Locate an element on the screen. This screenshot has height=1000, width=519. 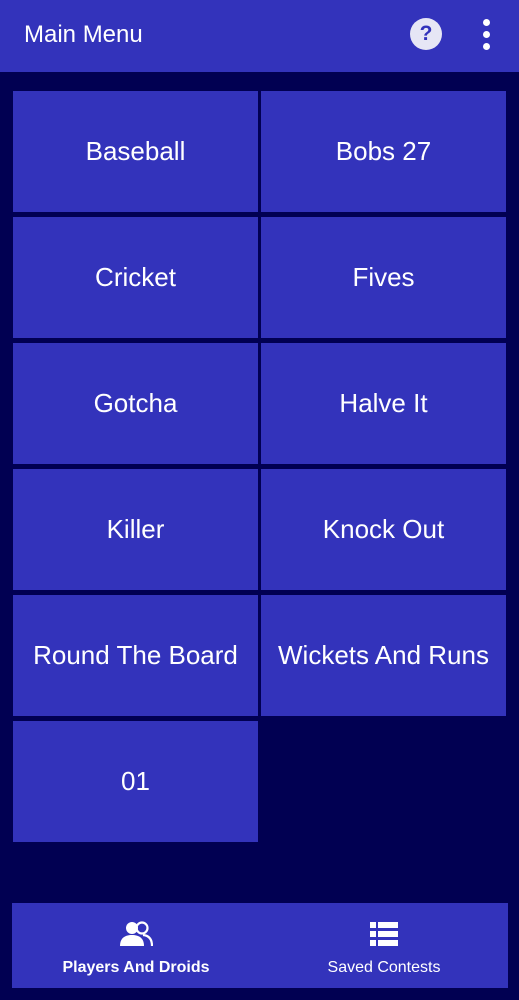
help-icon: ? is located at coordinates (426, 34).